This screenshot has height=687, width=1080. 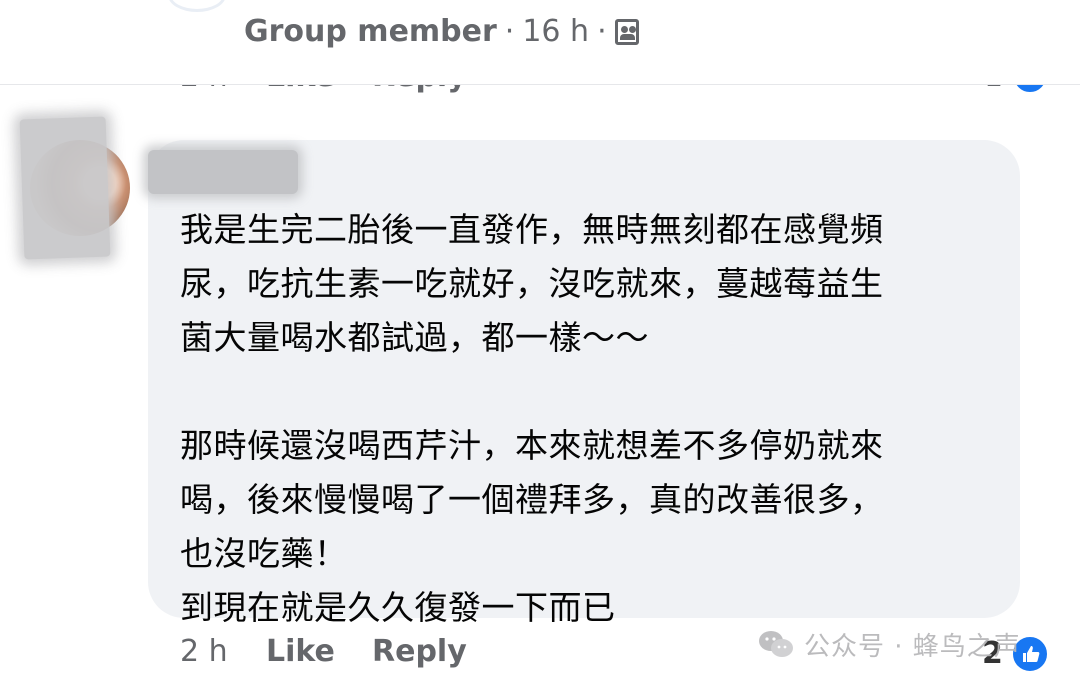 What do you see at coordinates (776, 644) in the screenshot?
I see `wechat-icon` at bounding box center [776, 644].